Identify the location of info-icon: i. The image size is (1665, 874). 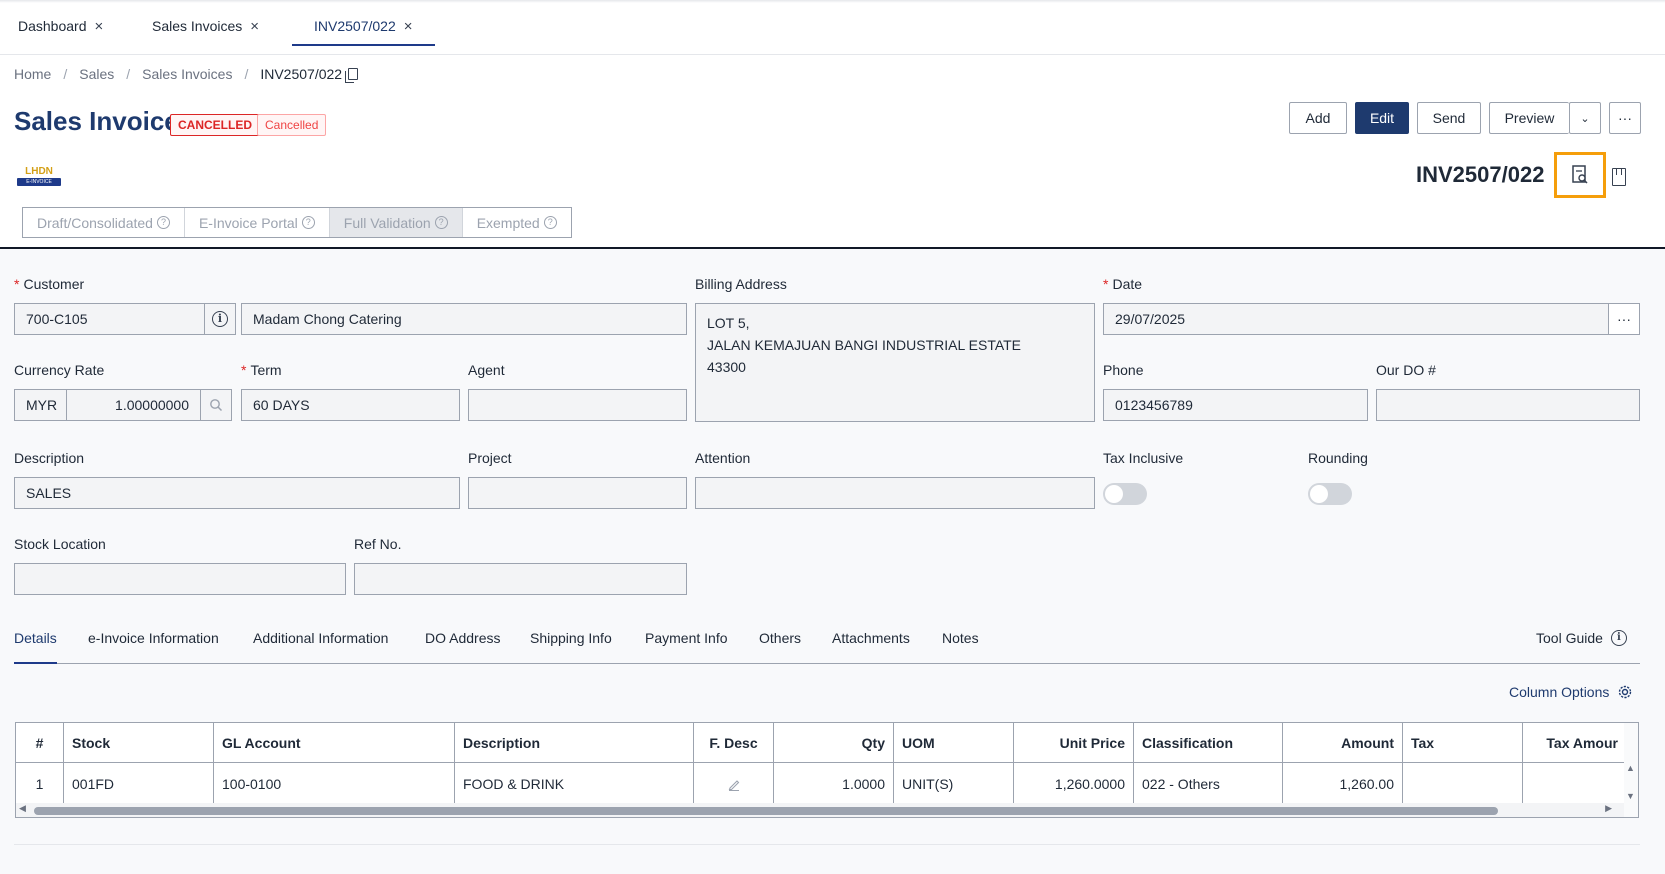
(1618, 638).